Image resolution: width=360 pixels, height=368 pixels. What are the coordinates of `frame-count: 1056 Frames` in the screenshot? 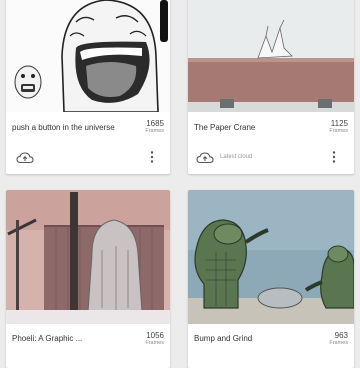 It's located at (154, 339).